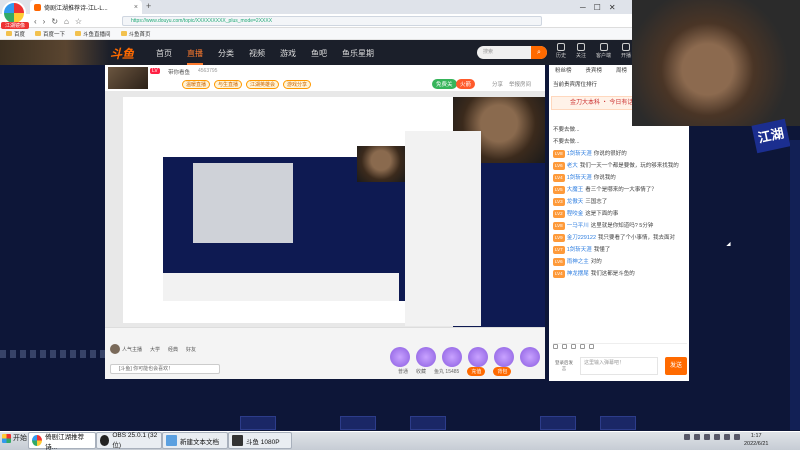 Image resolution: width=800 pixels, height=450 pixels. I want to click on chat-username: 龙傲天, so click(575, 202).